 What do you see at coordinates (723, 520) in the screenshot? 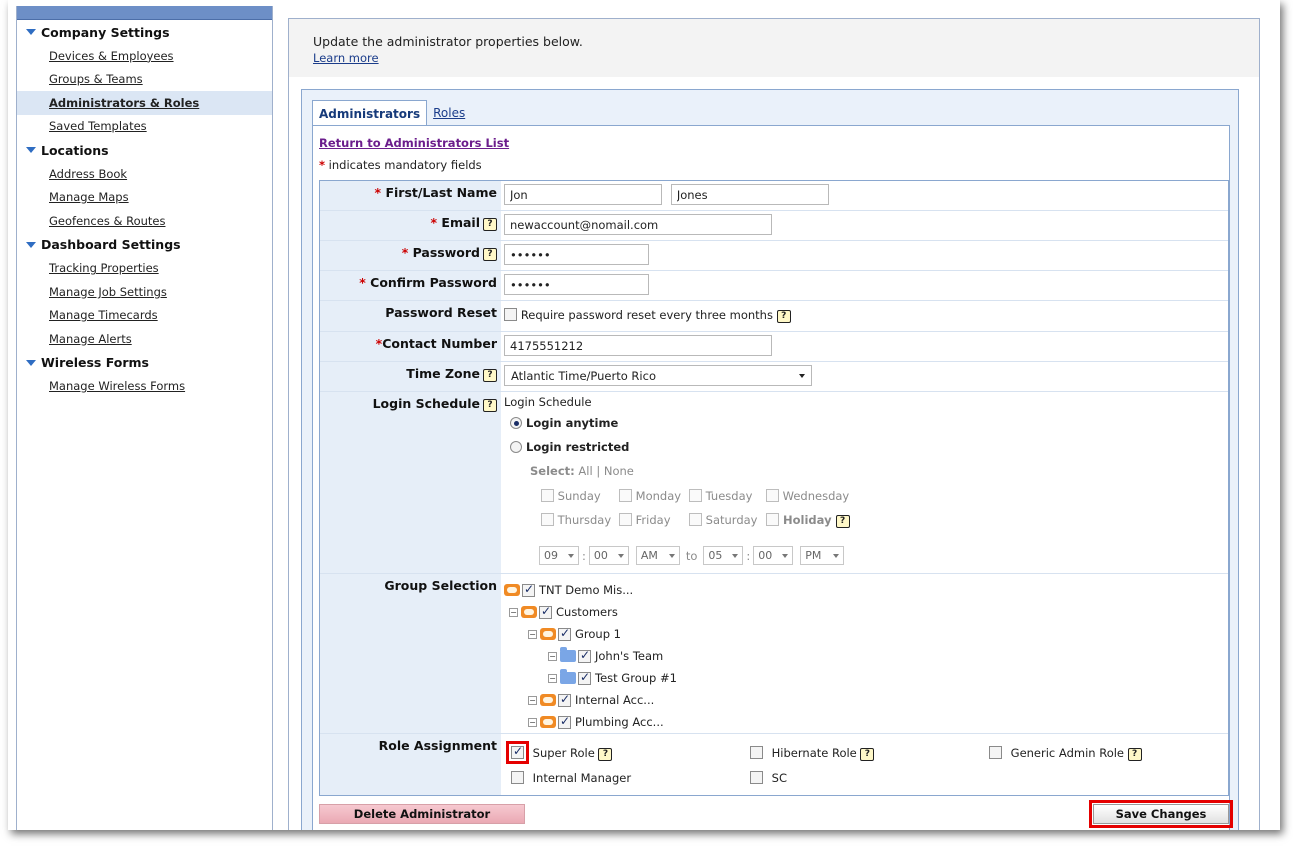
I see `day-saturday: Saturday` at bounding box center [723, 520].